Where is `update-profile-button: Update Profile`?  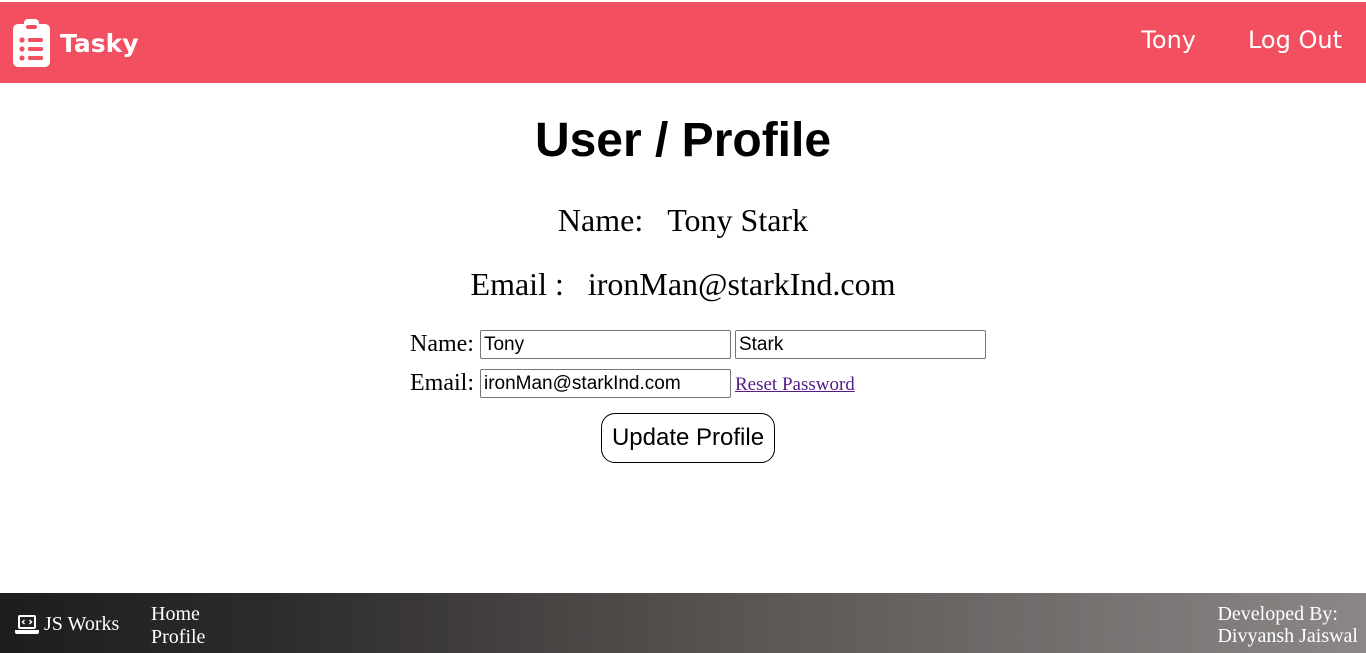 update-profile-button: Update Profile is located at coordinates (688, 438).